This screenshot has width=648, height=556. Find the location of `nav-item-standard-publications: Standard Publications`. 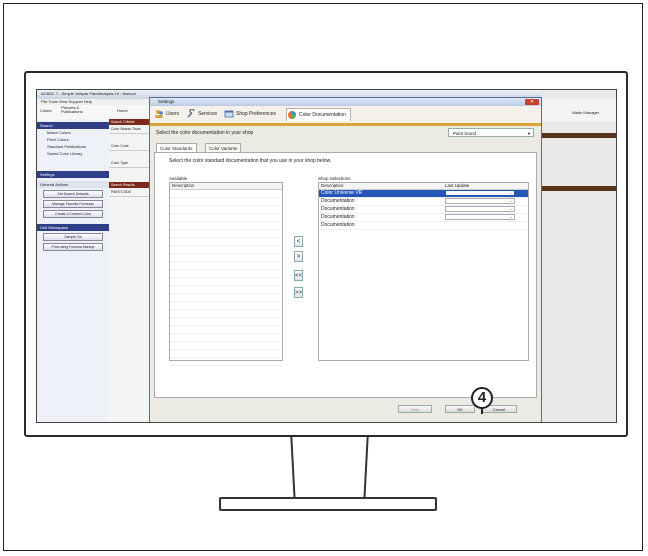

nav-item-standard-publications: Standard Publications is located at coordinates (73, 146).